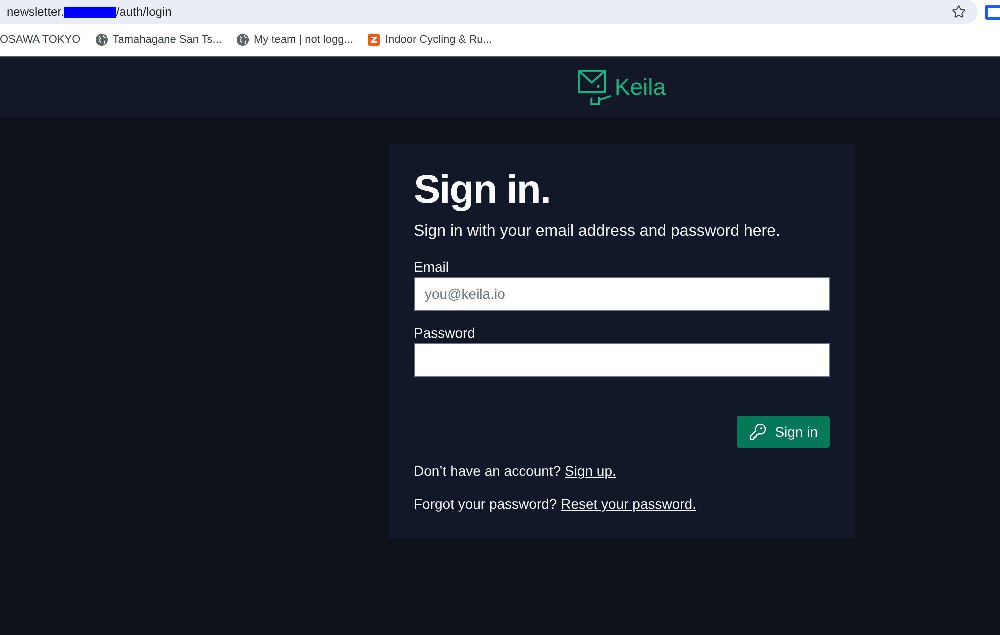  Describe the element at coordinates (622, 360) in the screenshot. I see `password-field` at that location.